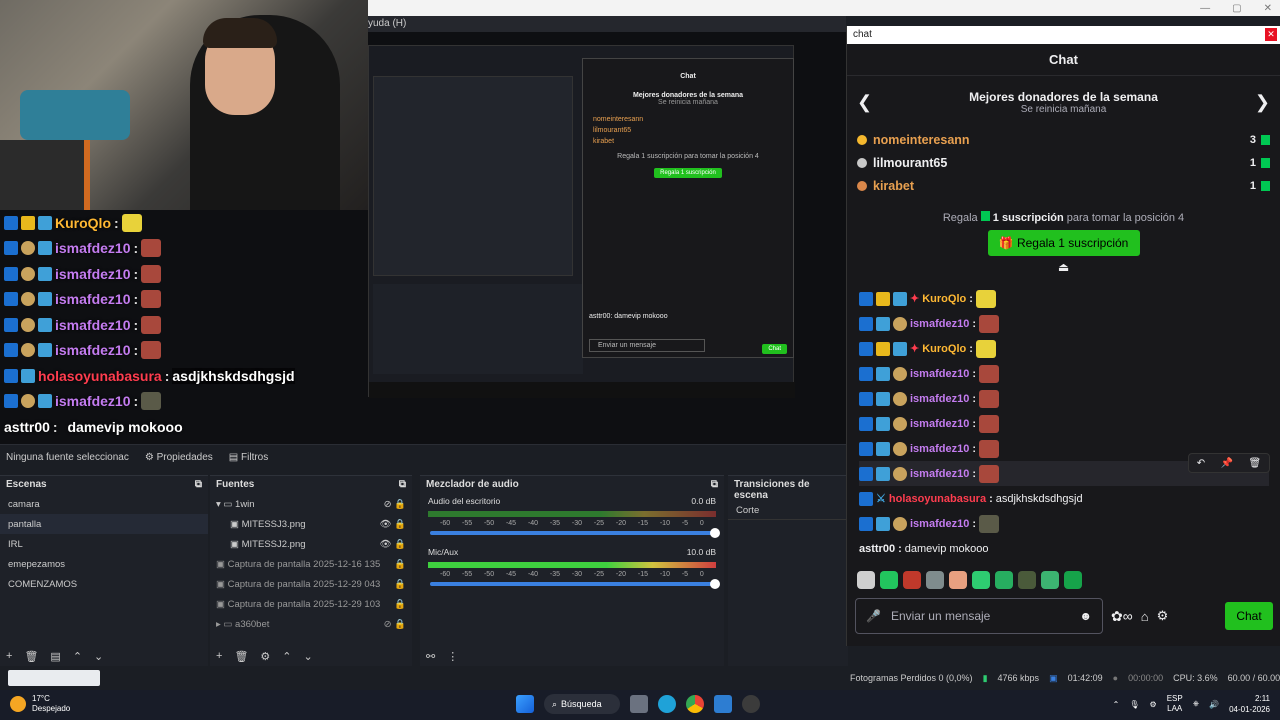 The image size is (1280, 720). I want to click on chat-input: 🎤 Enviar un mensaje ☻, so click(979, 616).